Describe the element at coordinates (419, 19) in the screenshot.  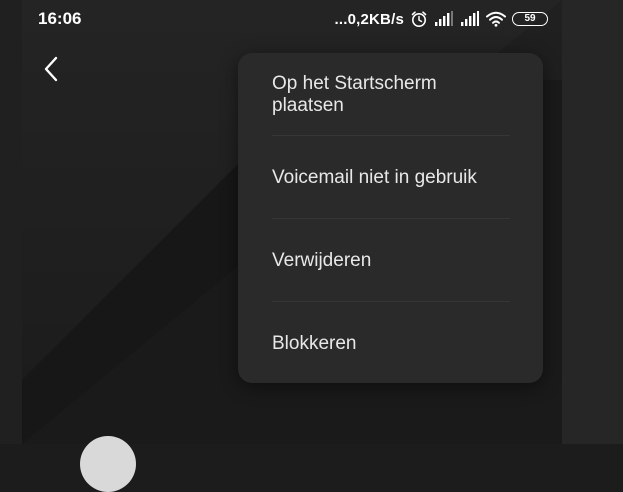
I see `alarm-icon` at that location.